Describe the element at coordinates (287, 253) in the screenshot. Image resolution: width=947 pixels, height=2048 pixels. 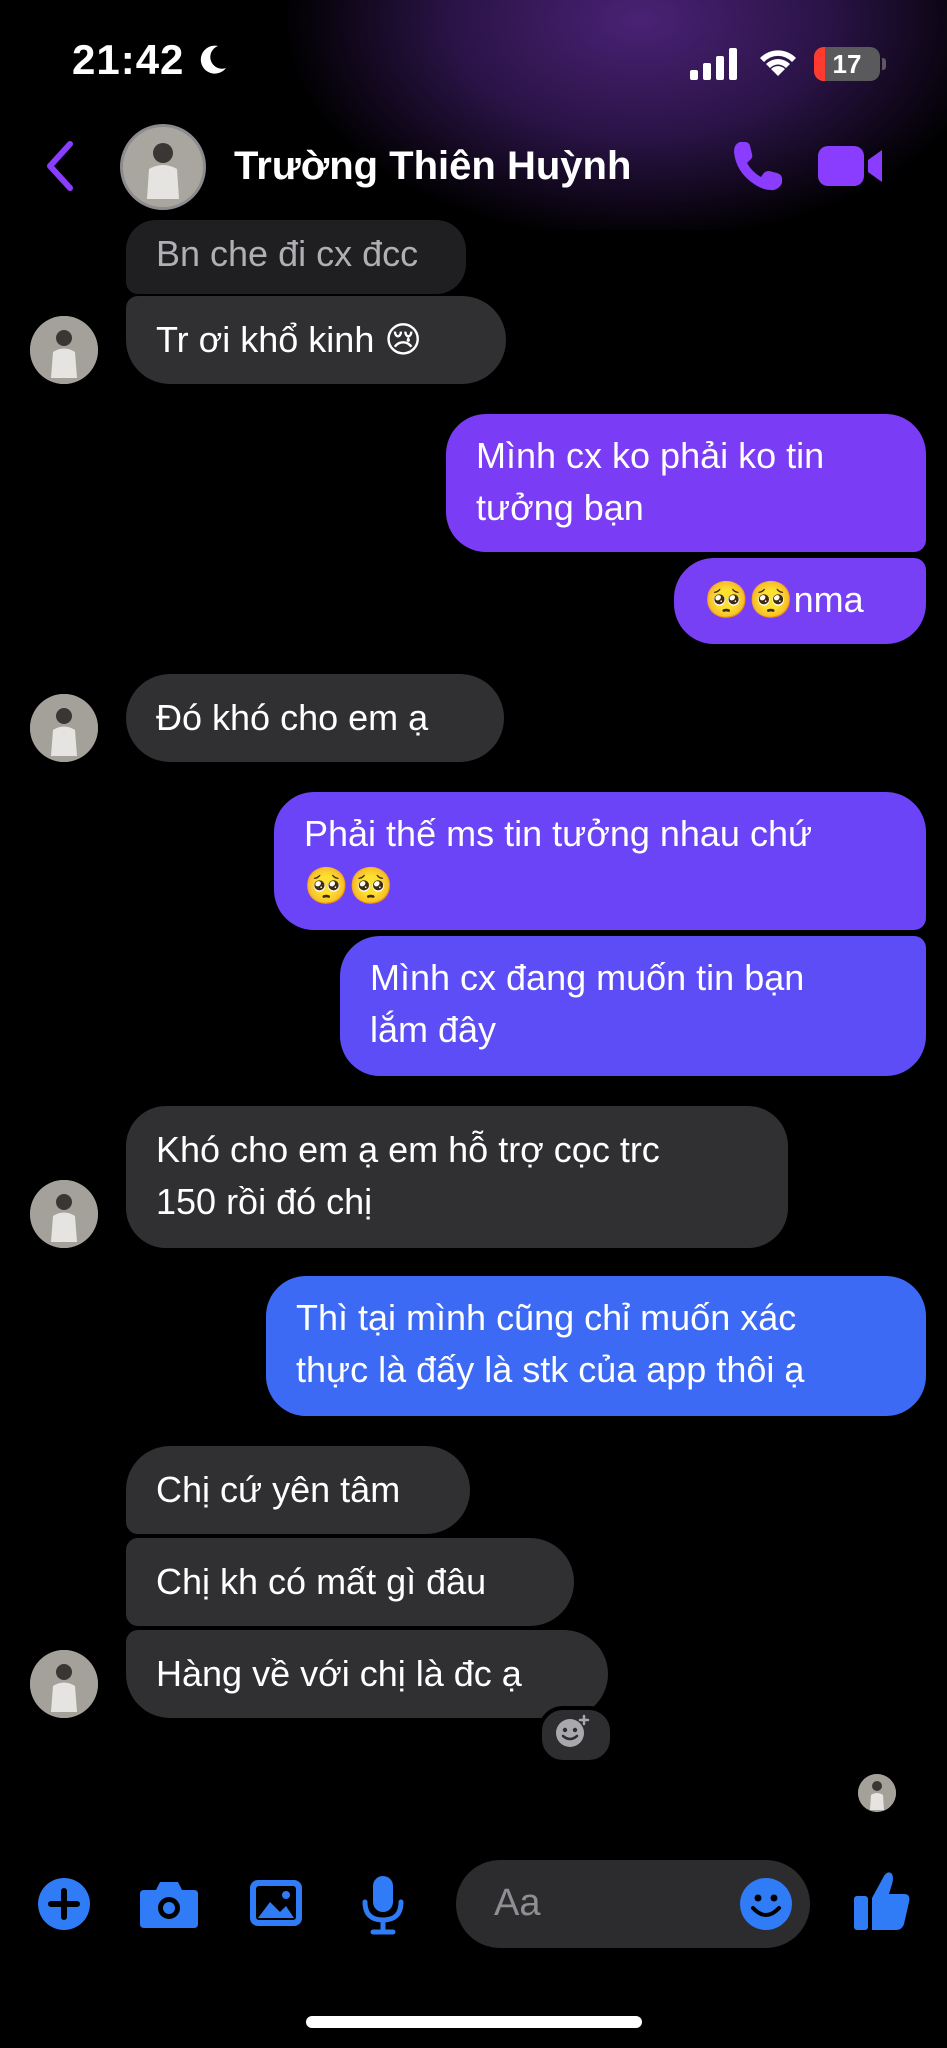
I see `message-text: Bn che đi cx đcc` at that location.